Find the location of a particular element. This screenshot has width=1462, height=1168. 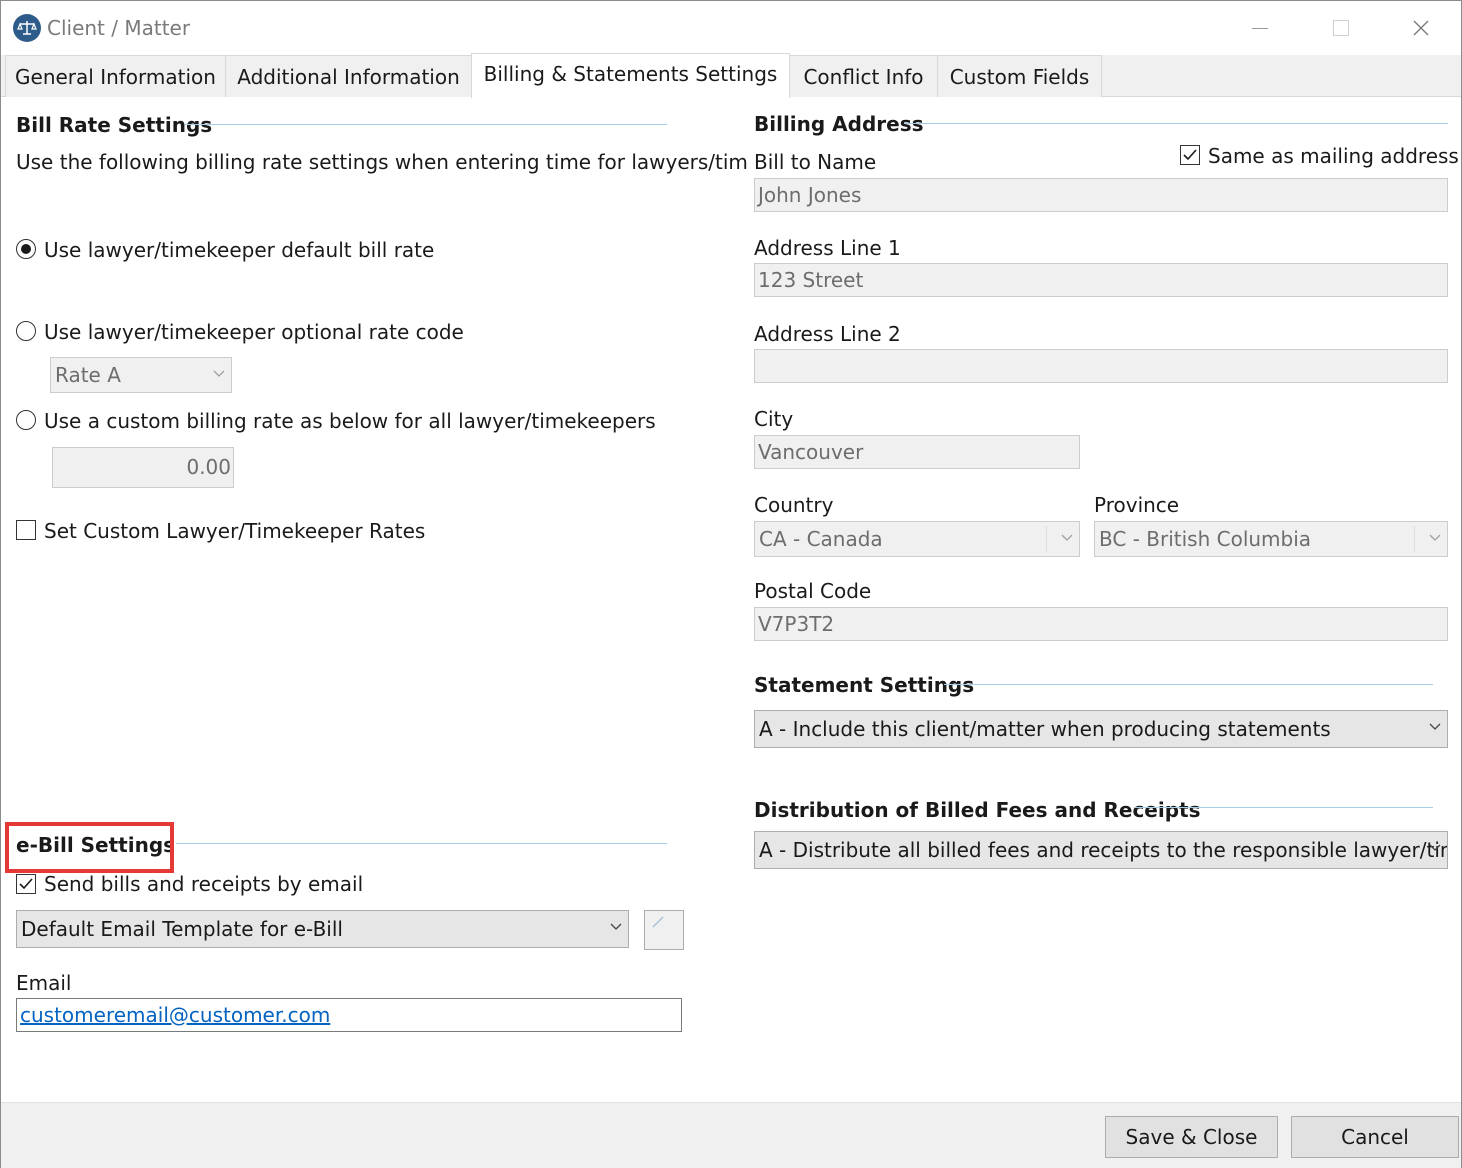

email-input: customeremail@customer.com is located at coordinates (349, 1015).